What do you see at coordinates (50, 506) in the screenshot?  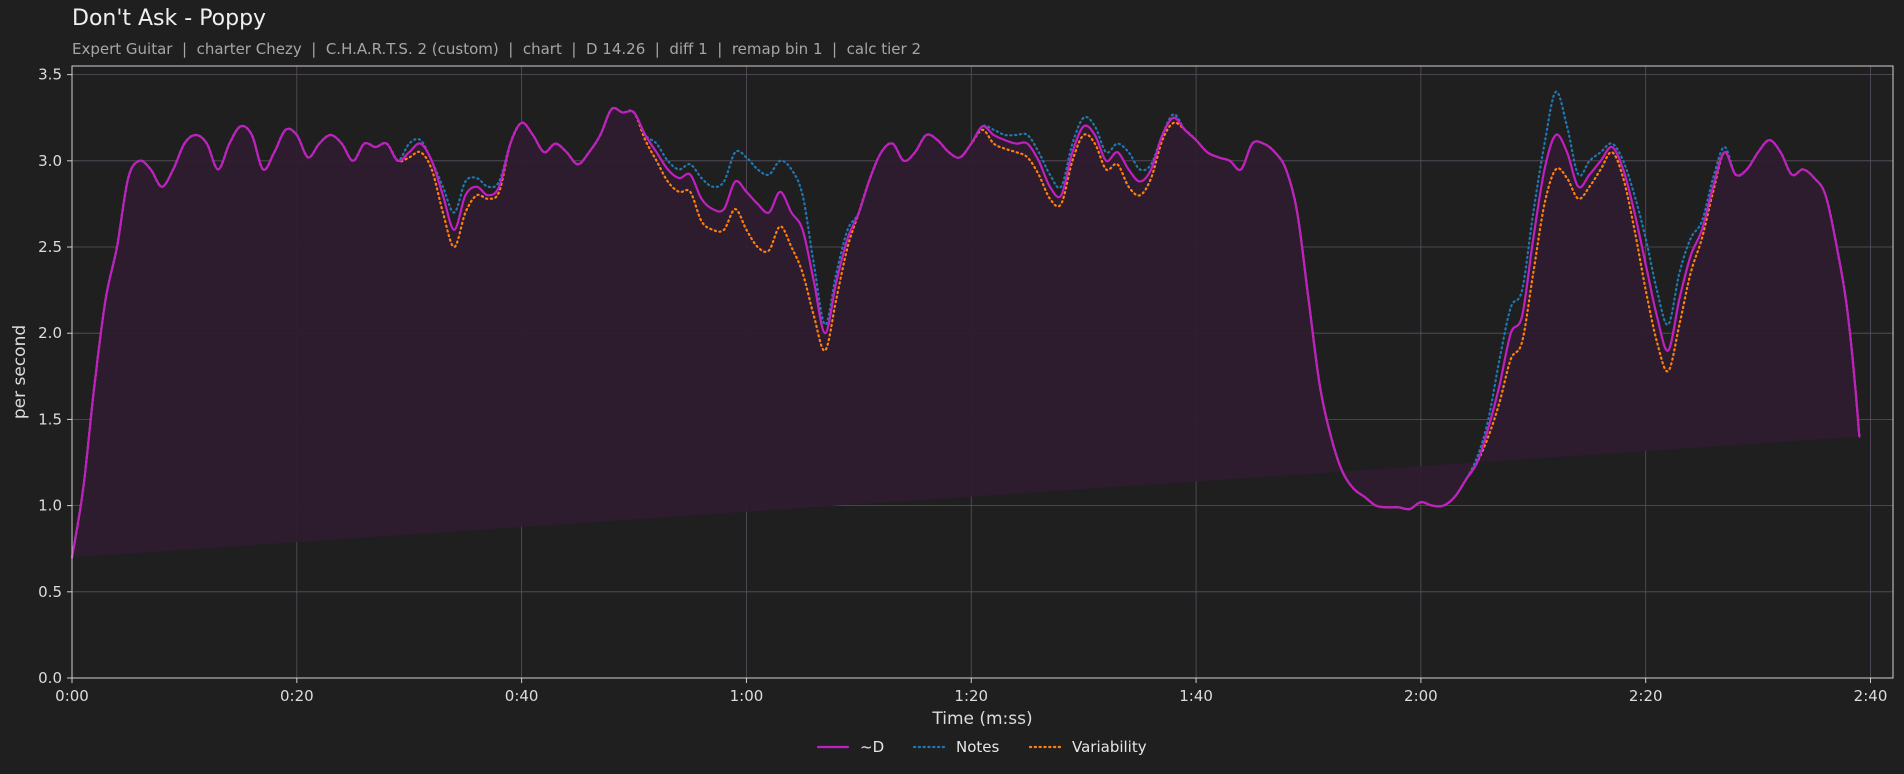 I see `y-tick-label: 1.0` at bounding box center [50, 506].